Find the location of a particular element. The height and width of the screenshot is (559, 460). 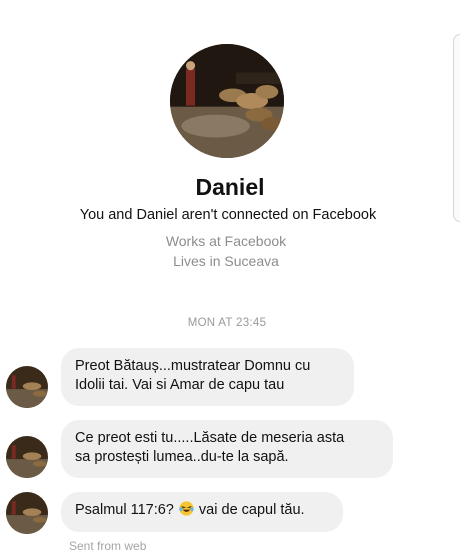

message-text-line: Preot Bătauș...mustratear Domnu cu is located at coordinates (193, 366).